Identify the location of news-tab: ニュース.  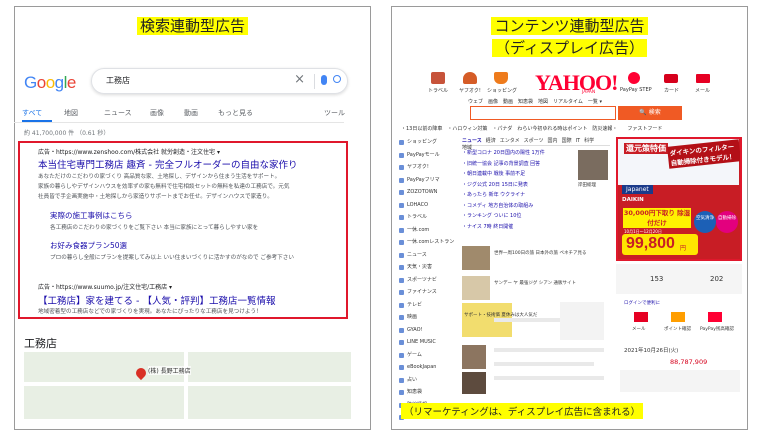
(472, 140).